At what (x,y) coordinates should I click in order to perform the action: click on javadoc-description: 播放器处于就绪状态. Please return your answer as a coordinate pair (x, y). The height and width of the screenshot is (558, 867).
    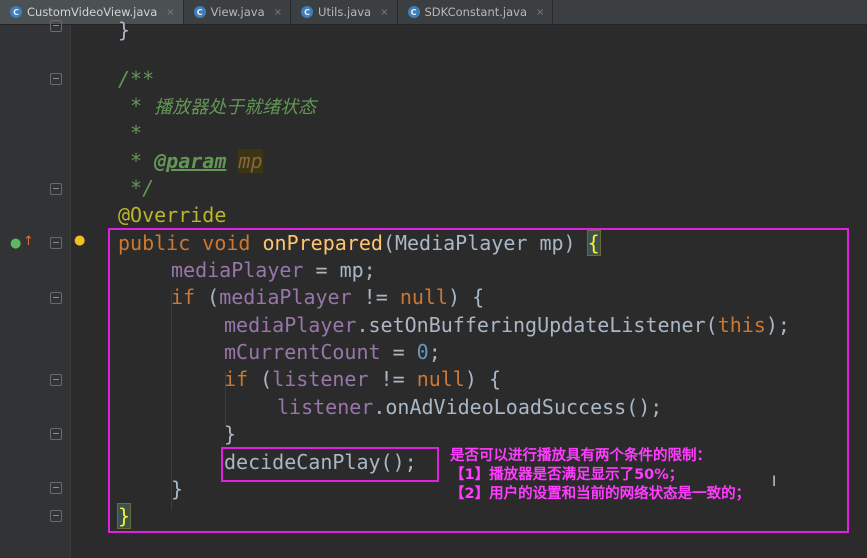
    Looking at the image, I should click on (235, 107).